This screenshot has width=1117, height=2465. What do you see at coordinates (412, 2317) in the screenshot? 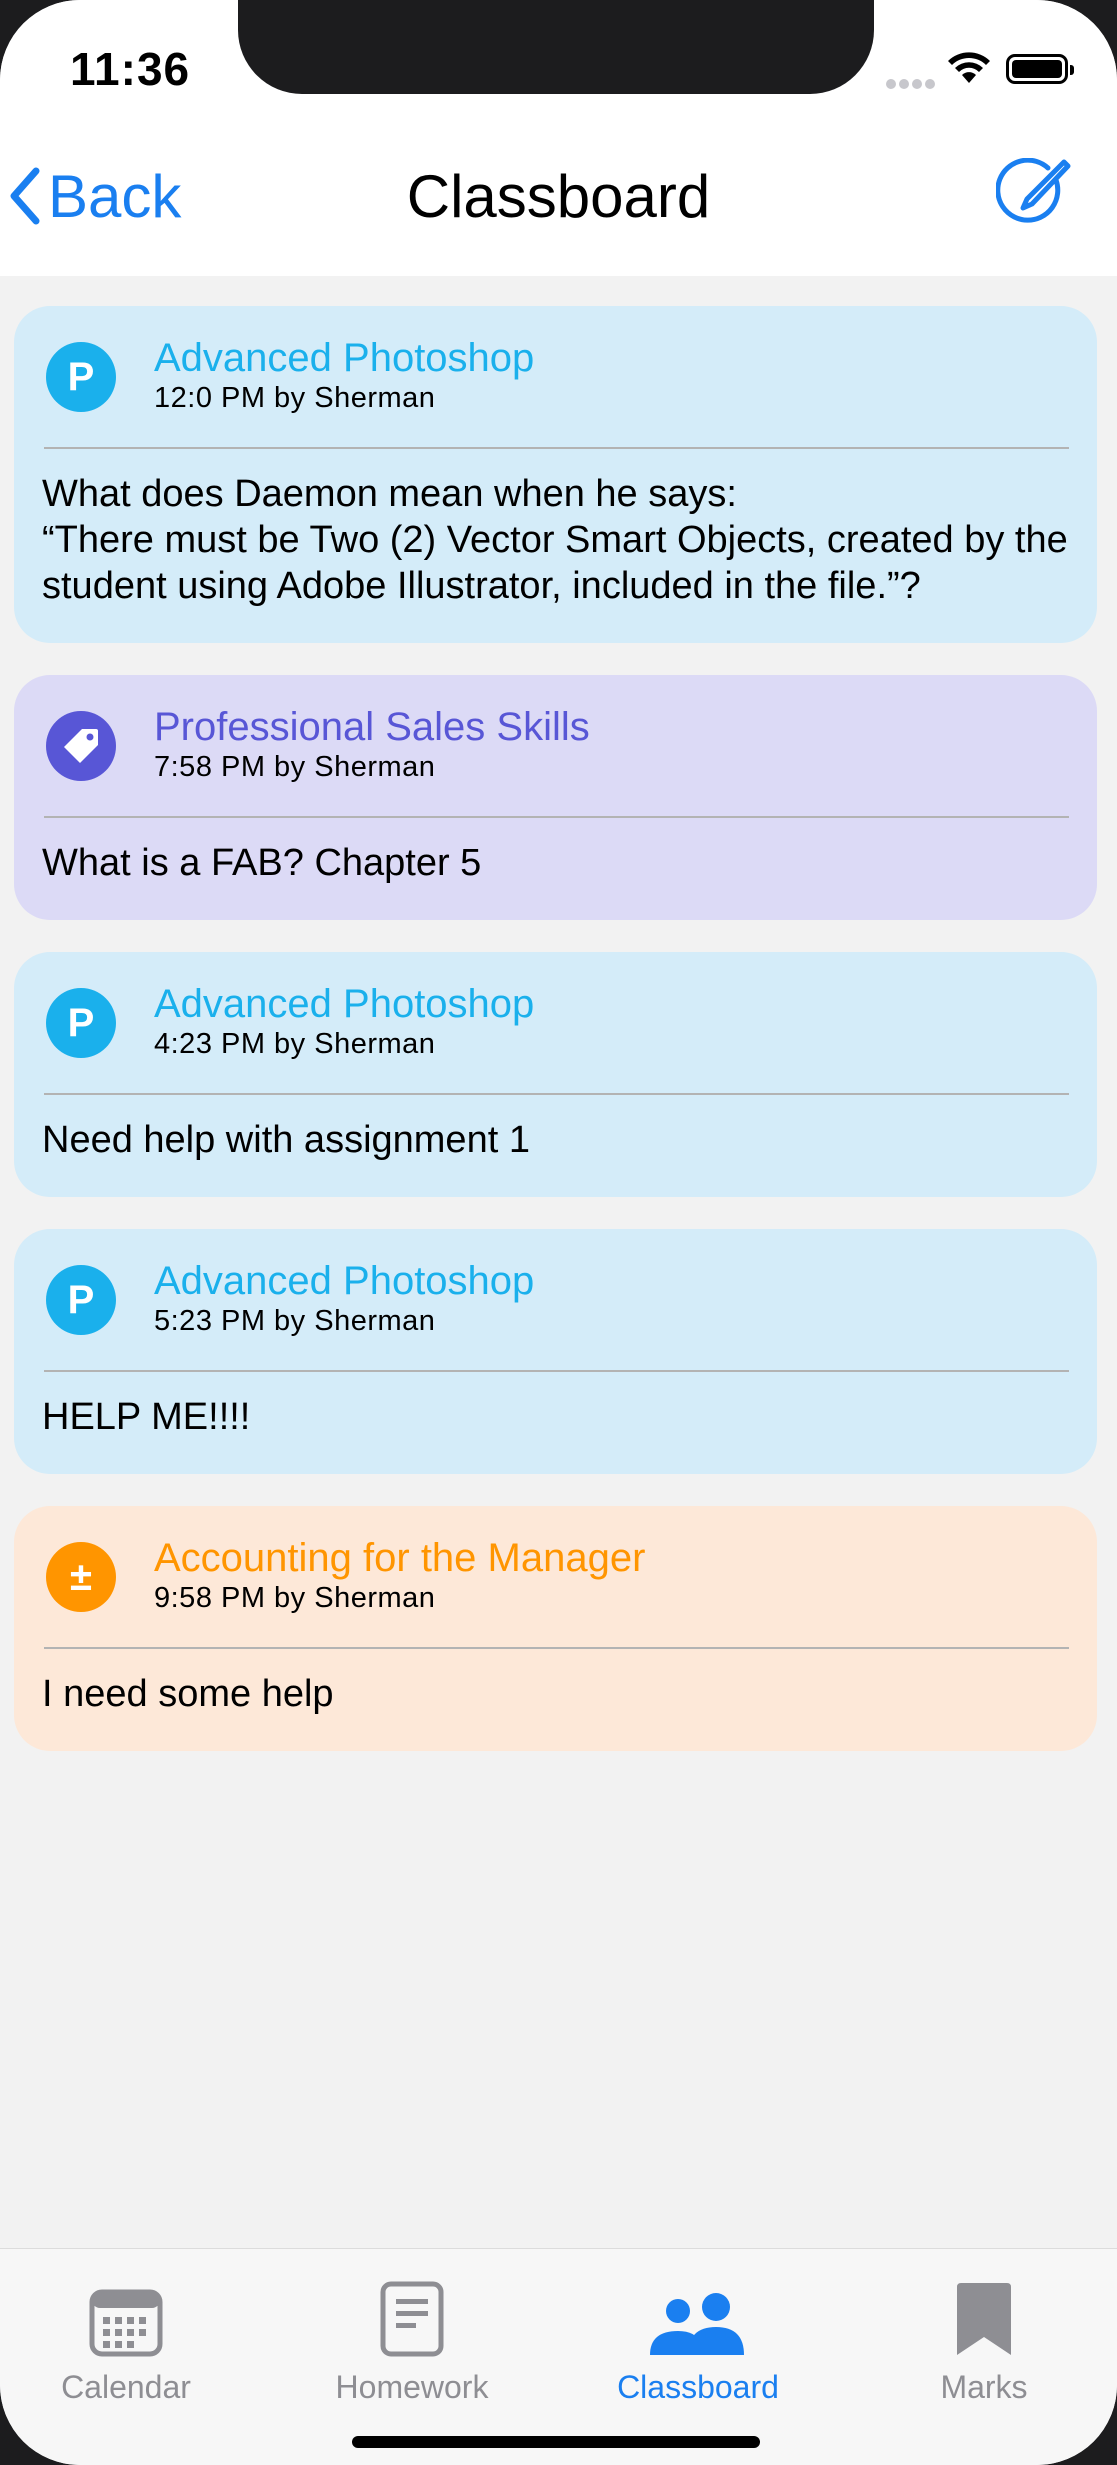
I see `document-icon` at bounding box center [412, 2317].